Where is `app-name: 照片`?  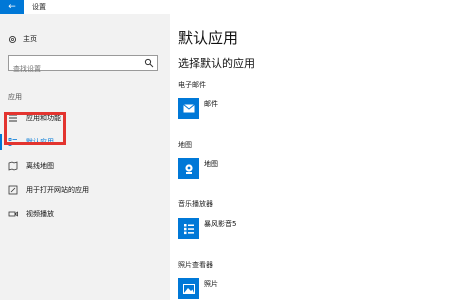
app-name: 照片 is located at coordinates (211, 284).